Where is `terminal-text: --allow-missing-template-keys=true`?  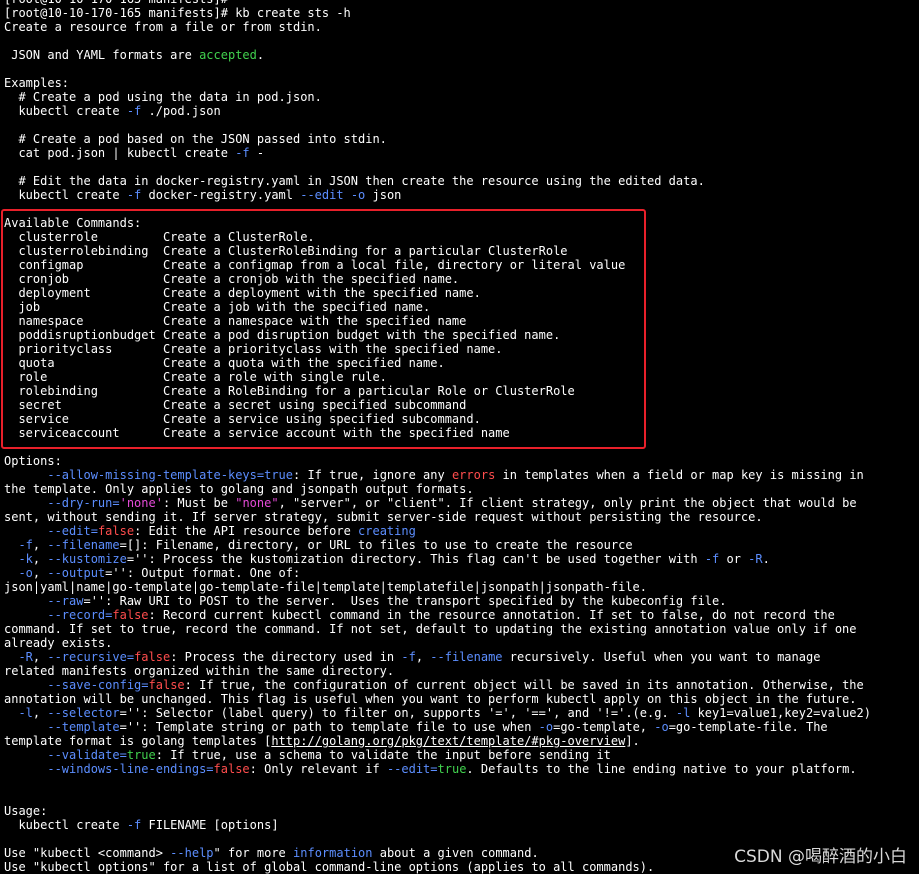
terminal-text: --allow-missing-template-keys=true is located at coordinates (170, 475).